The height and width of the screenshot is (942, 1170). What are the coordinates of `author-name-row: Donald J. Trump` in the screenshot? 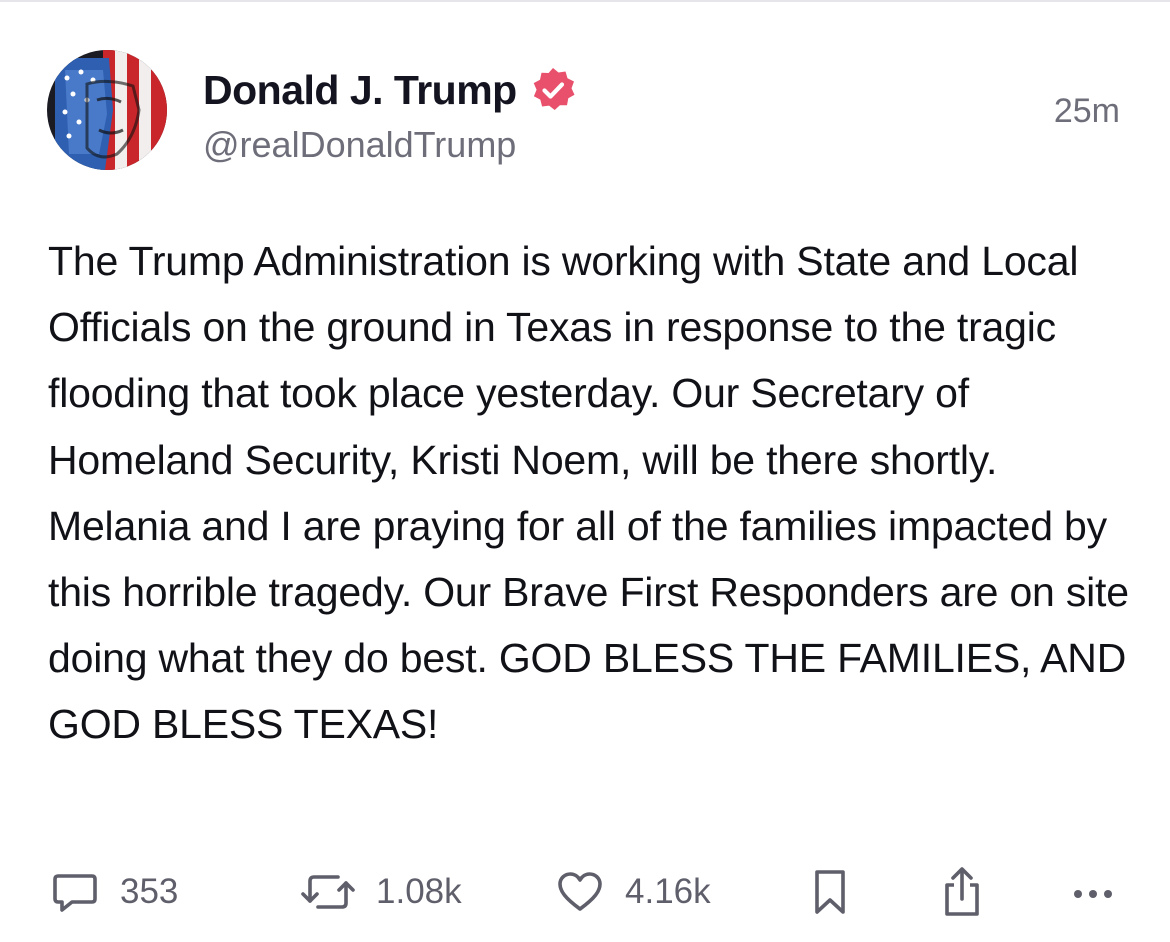 It's located at (390, 90).